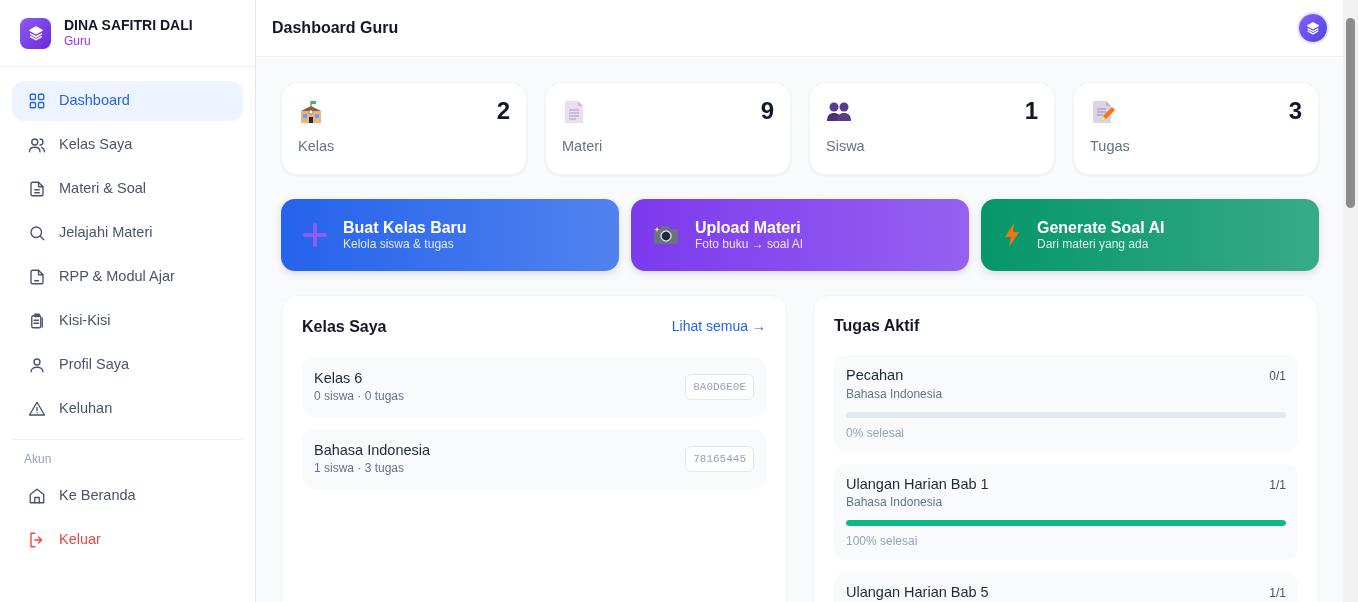  I want to click on warning-icon, so click(37, 409).